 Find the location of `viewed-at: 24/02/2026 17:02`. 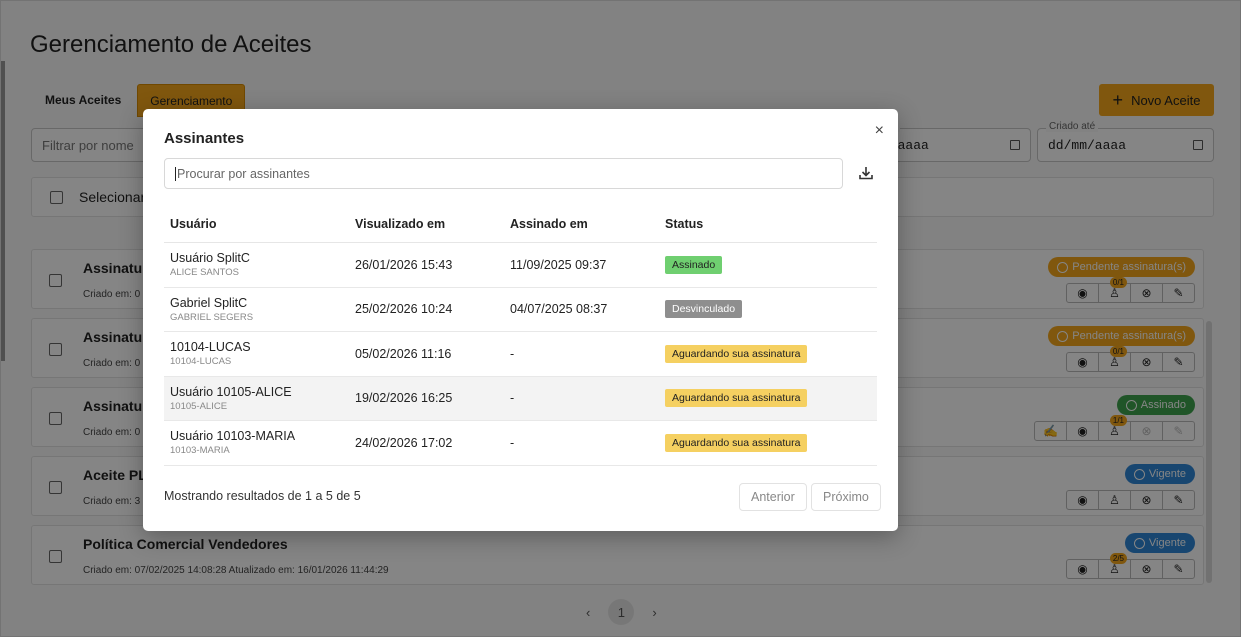

viewed-at: 24/02/2026 17:02 is located at coordinates (404, 442).